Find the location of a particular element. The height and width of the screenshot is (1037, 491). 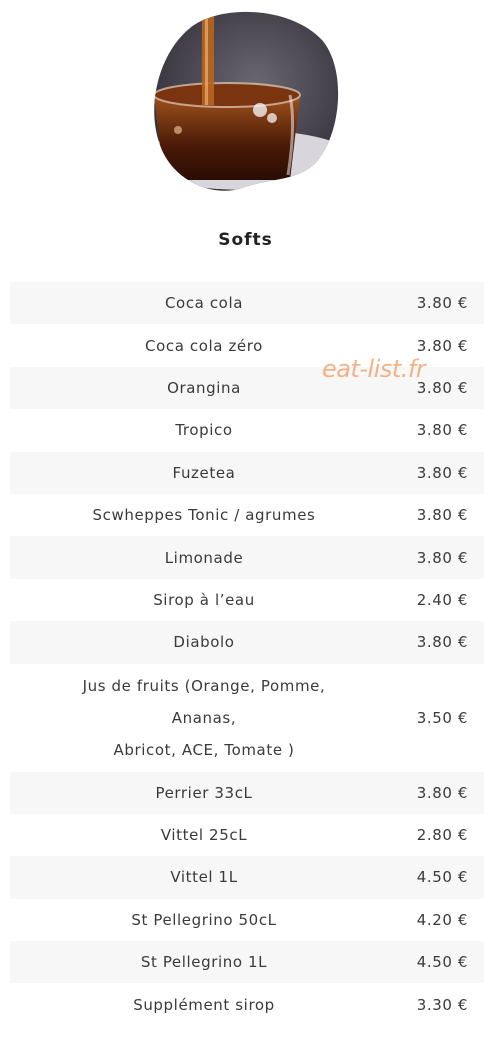

item-name: St Pellegrino 1L is located at coordinates (204, 962).